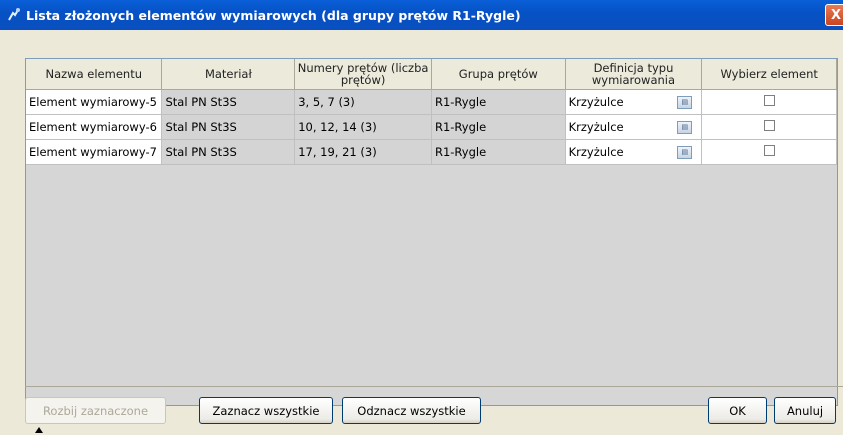 The height and width of the screenshot is (435, 843). Describe the element at coordinates (228, 74) in the screenshot. I see `column-header-material: Materiał` at that location.